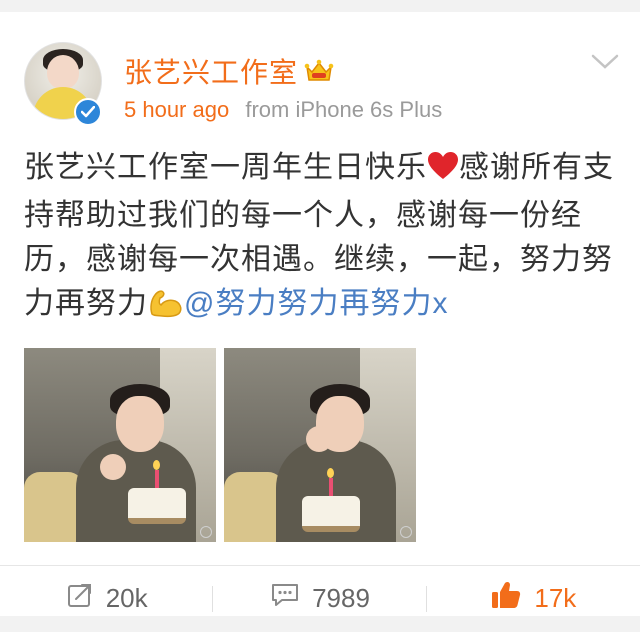  What do you see at coordinates (605, 62) in the screenshot?
I see `chevron-down-icon` at bounding box center [605, 62].